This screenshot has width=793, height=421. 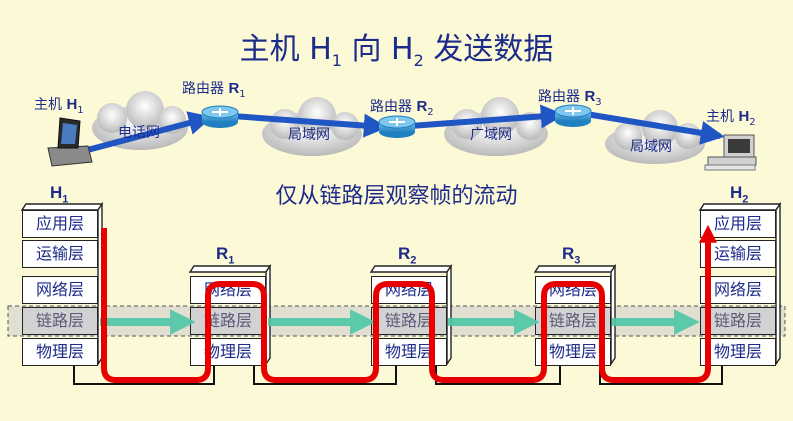 I want to click on stack-label-h2: H2, so click(x=739, y=194).